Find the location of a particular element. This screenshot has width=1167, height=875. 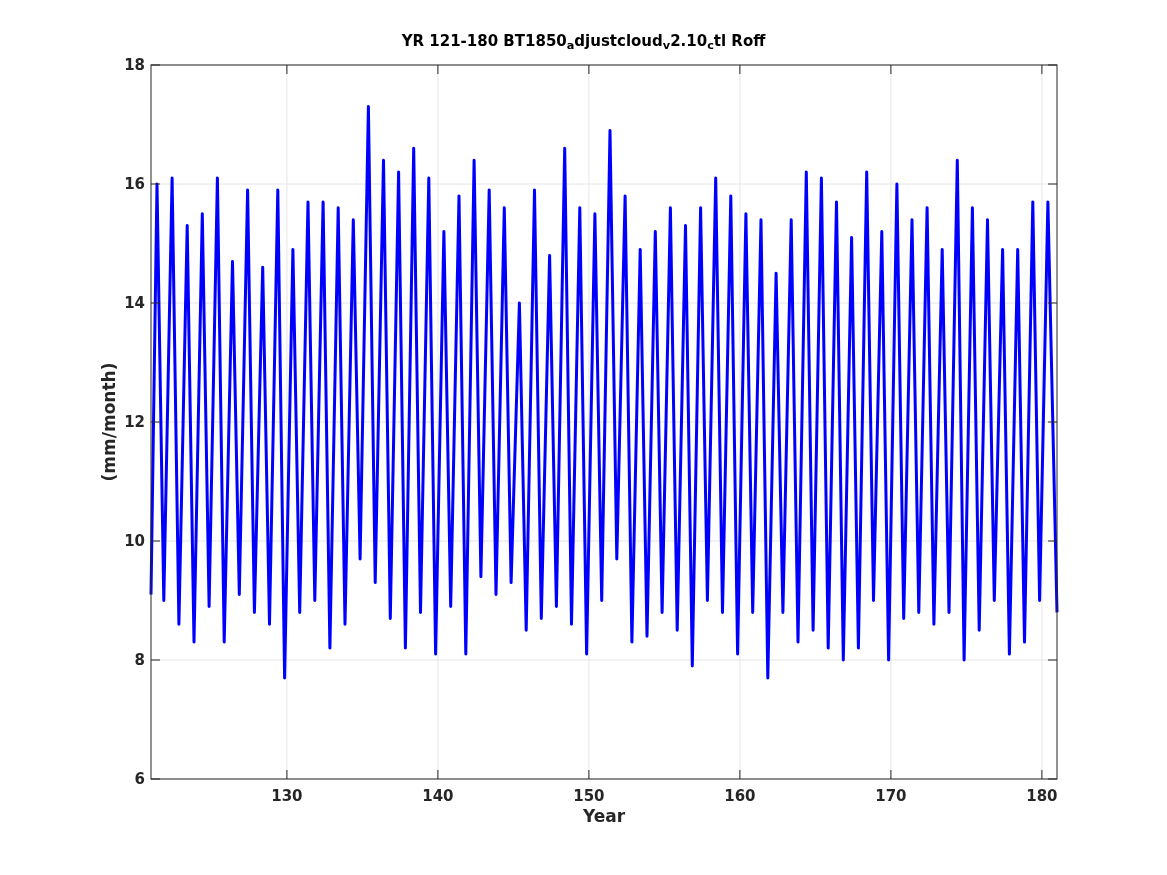

x-tick-label: 160 is located at coordinates (740, 796).